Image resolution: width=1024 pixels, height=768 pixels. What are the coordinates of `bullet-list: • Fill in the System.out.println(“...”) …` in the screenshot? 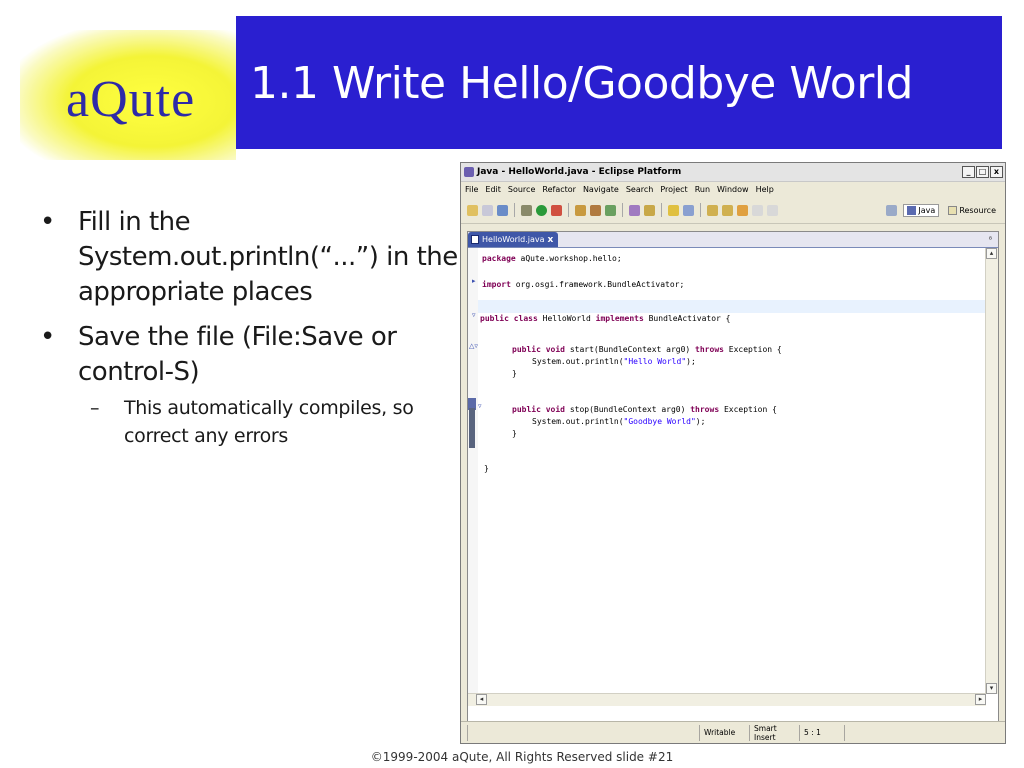 It's located at (250, 327).